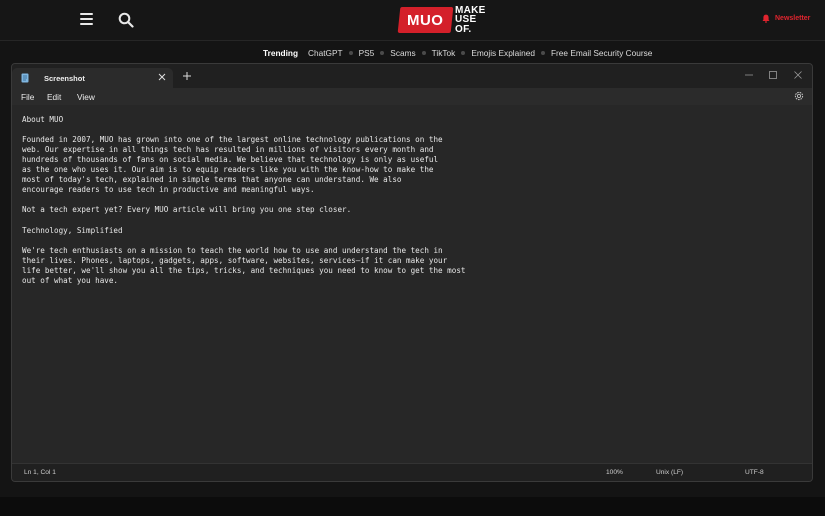  Describe the element at coordinates (444, 53) in the screenshot. I see `trending-link: TikTok` at that location.